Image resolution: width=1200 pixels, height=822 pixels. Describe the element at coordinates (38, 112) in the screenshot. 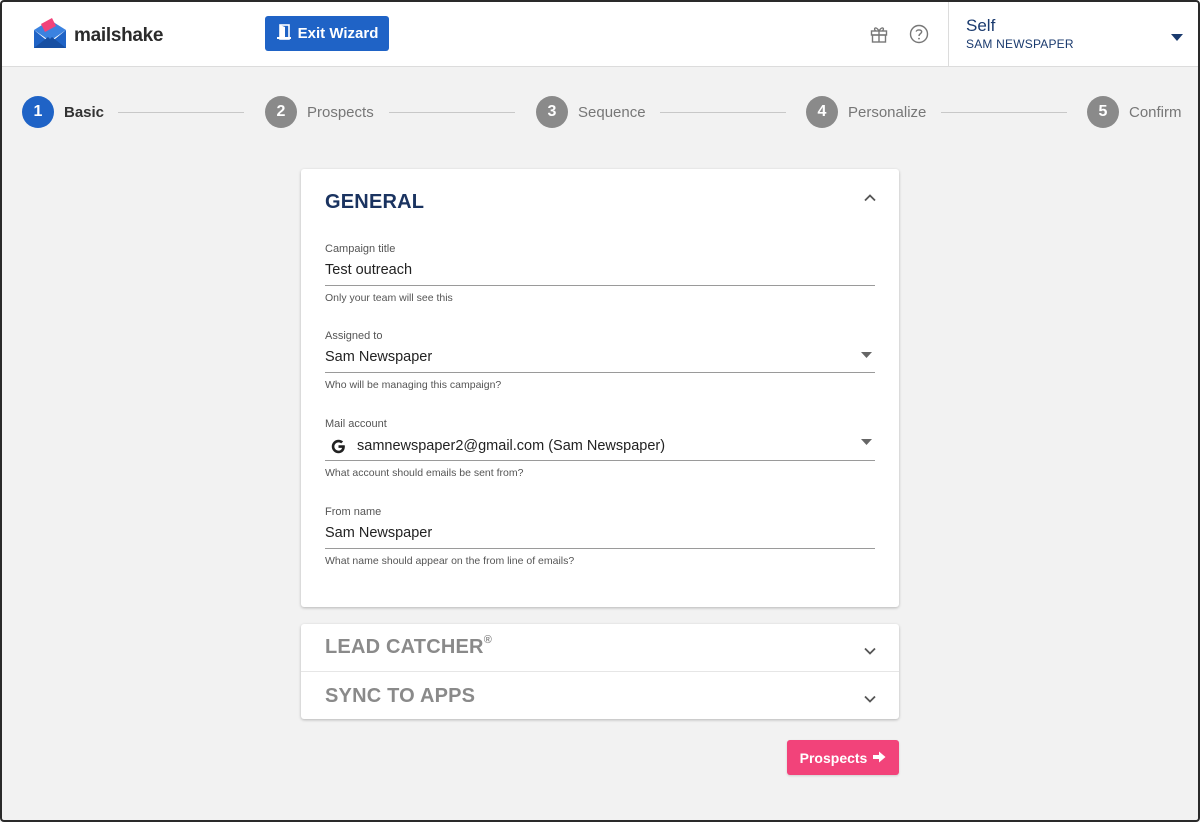

I see `step-number: 1` at that location.